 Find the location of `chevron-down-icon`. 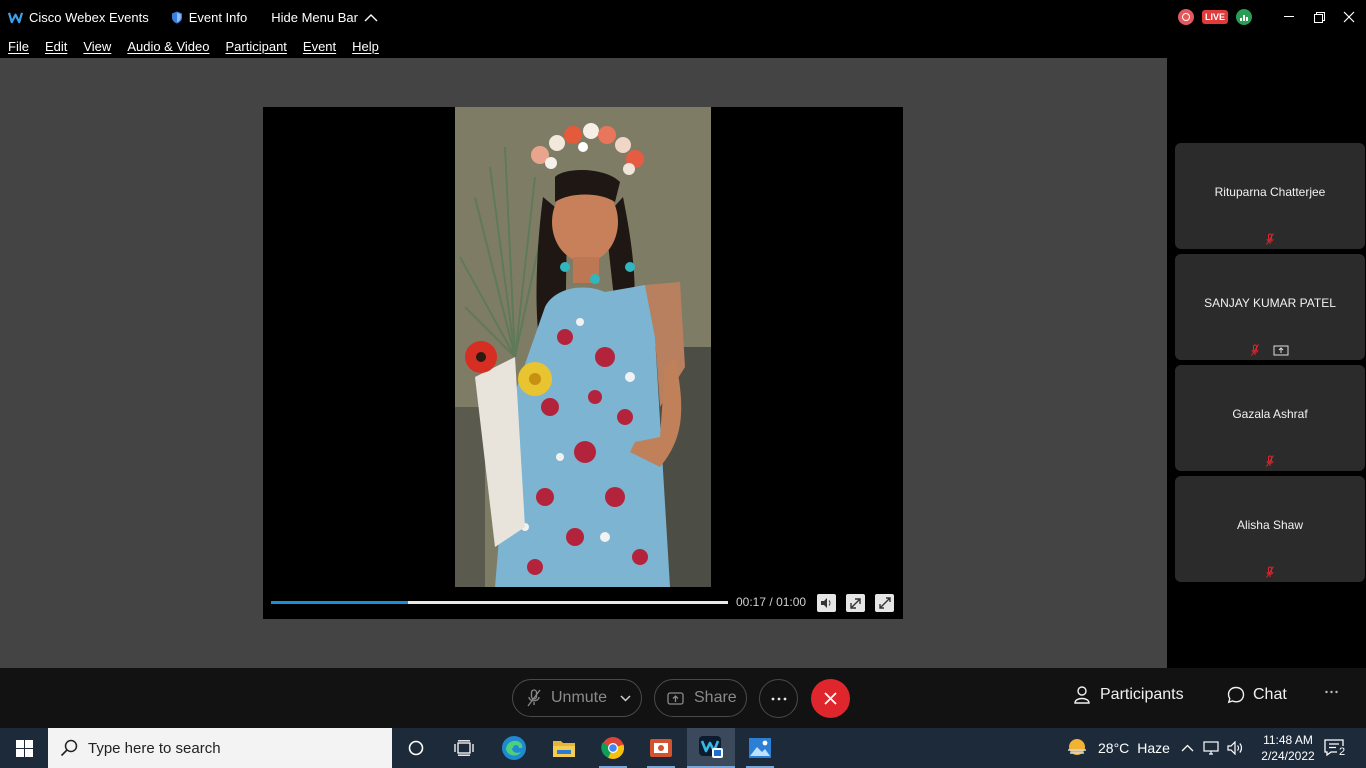

chevron-down-icon is located at coordinates (625, 698).